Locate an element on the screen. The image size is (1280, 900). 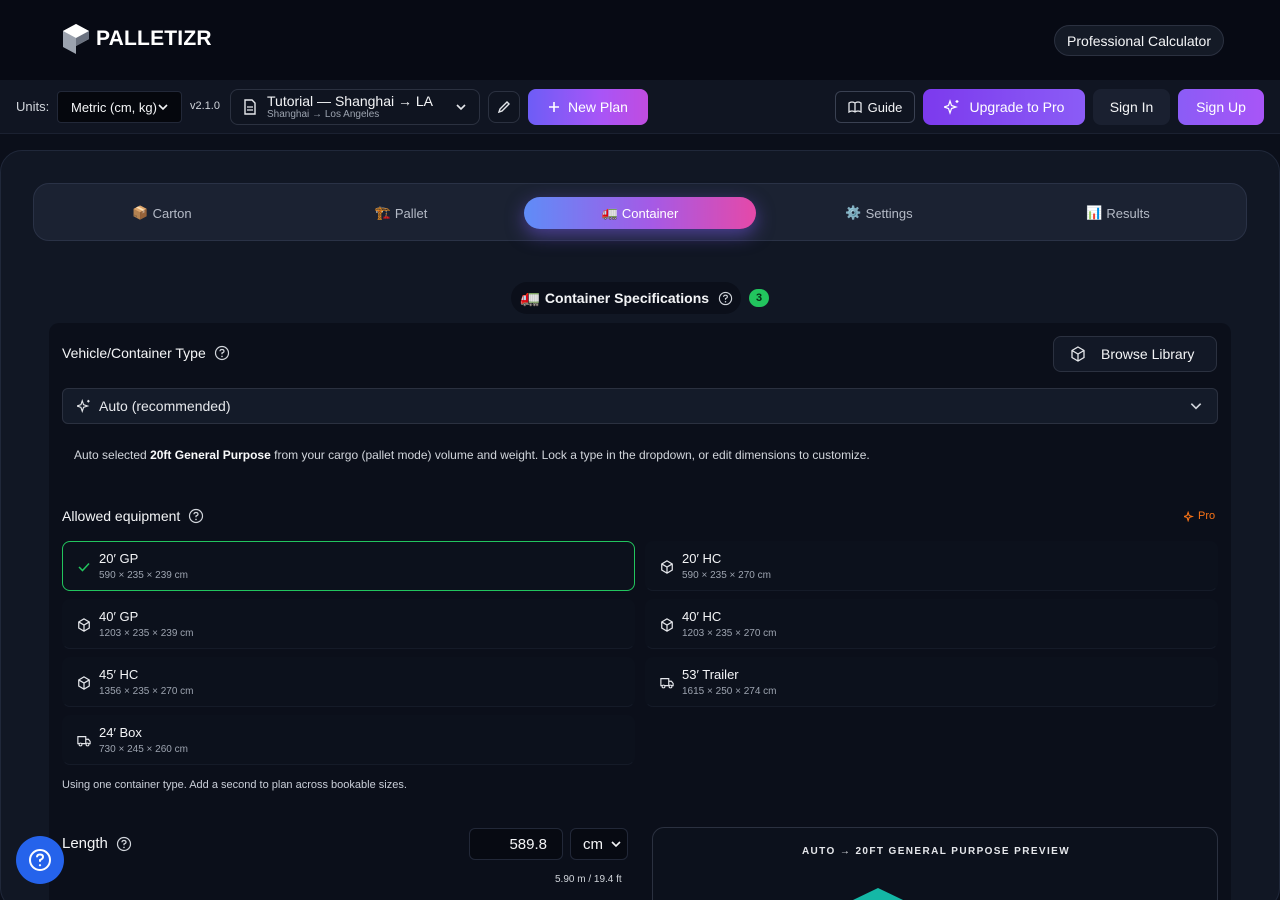
tab-label: Carton is located at coordinates (172, 213).